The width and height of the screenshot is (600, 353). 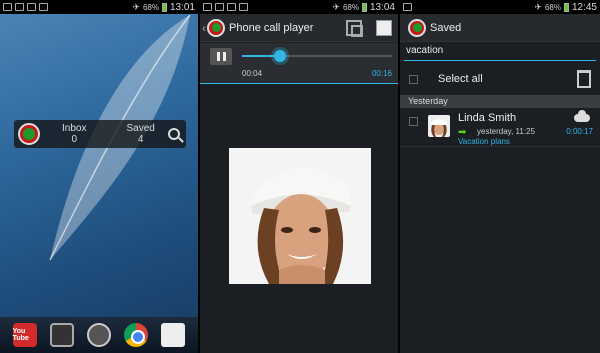 I want to click on pause-button, so click(x=221, y=56).